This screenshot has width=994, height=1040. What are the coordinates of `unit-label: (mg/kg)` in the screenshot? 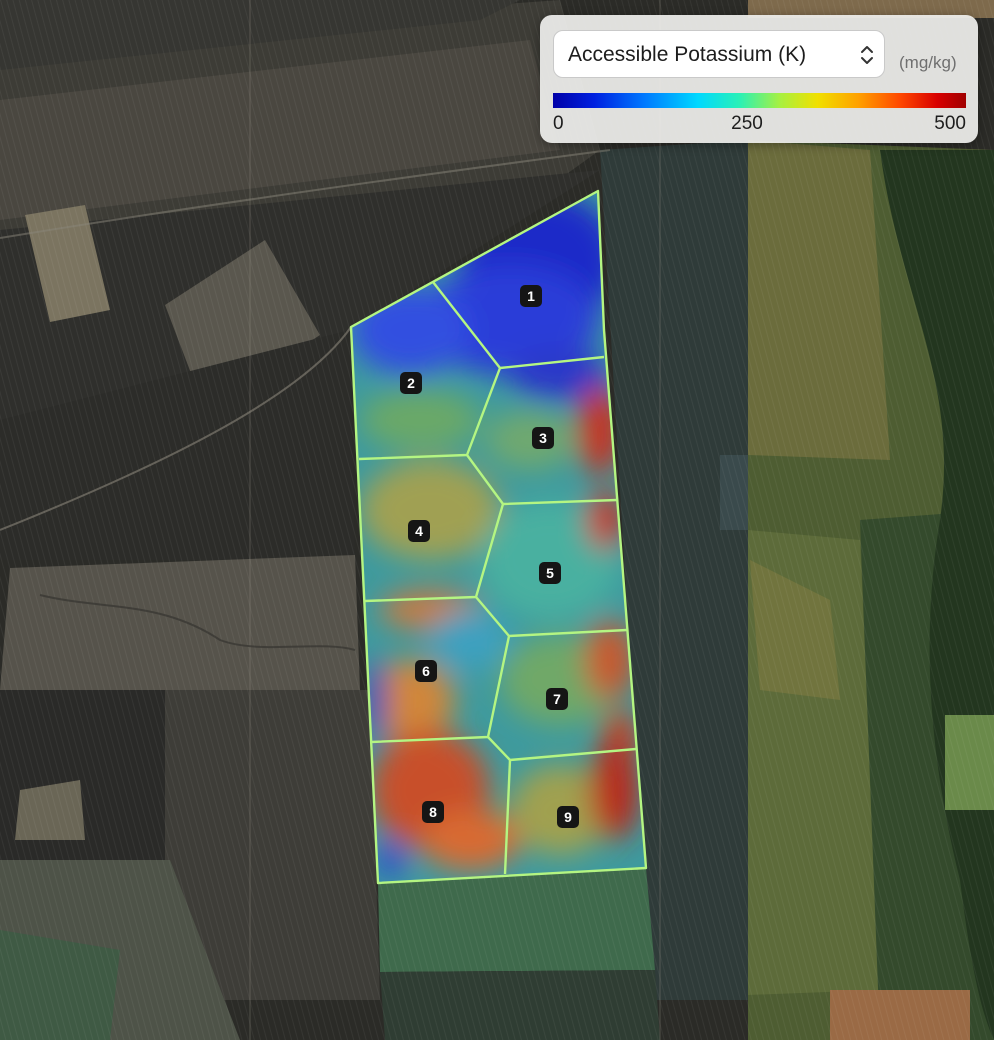 It's located at (928, 62).